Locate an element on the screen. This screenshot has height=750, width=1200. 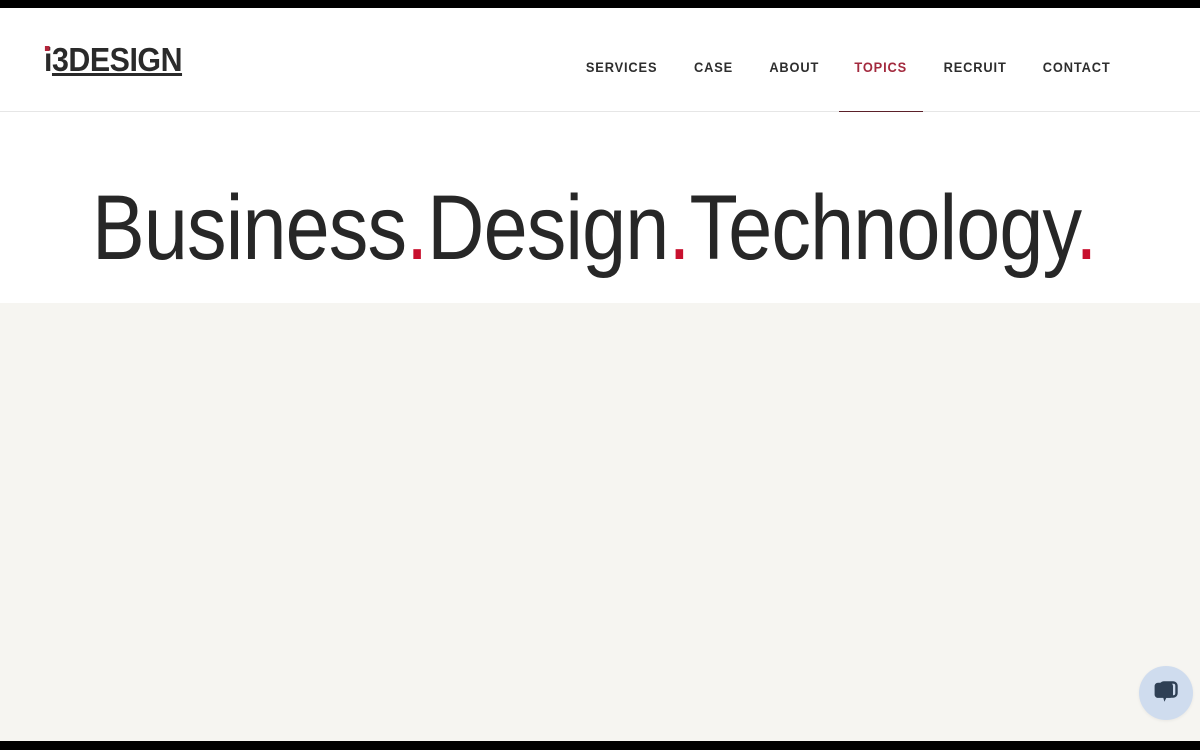
nav-link-recruit: RECRUIT is located at coordinates (975, 67).